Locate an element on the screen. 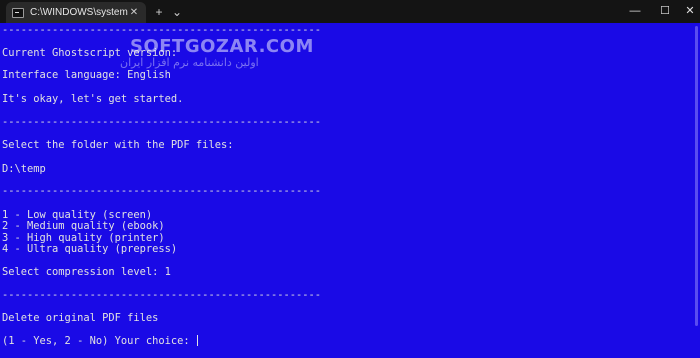  watermark-brand: SOFTGOZAR.COM is located at coordinates (222, 46).